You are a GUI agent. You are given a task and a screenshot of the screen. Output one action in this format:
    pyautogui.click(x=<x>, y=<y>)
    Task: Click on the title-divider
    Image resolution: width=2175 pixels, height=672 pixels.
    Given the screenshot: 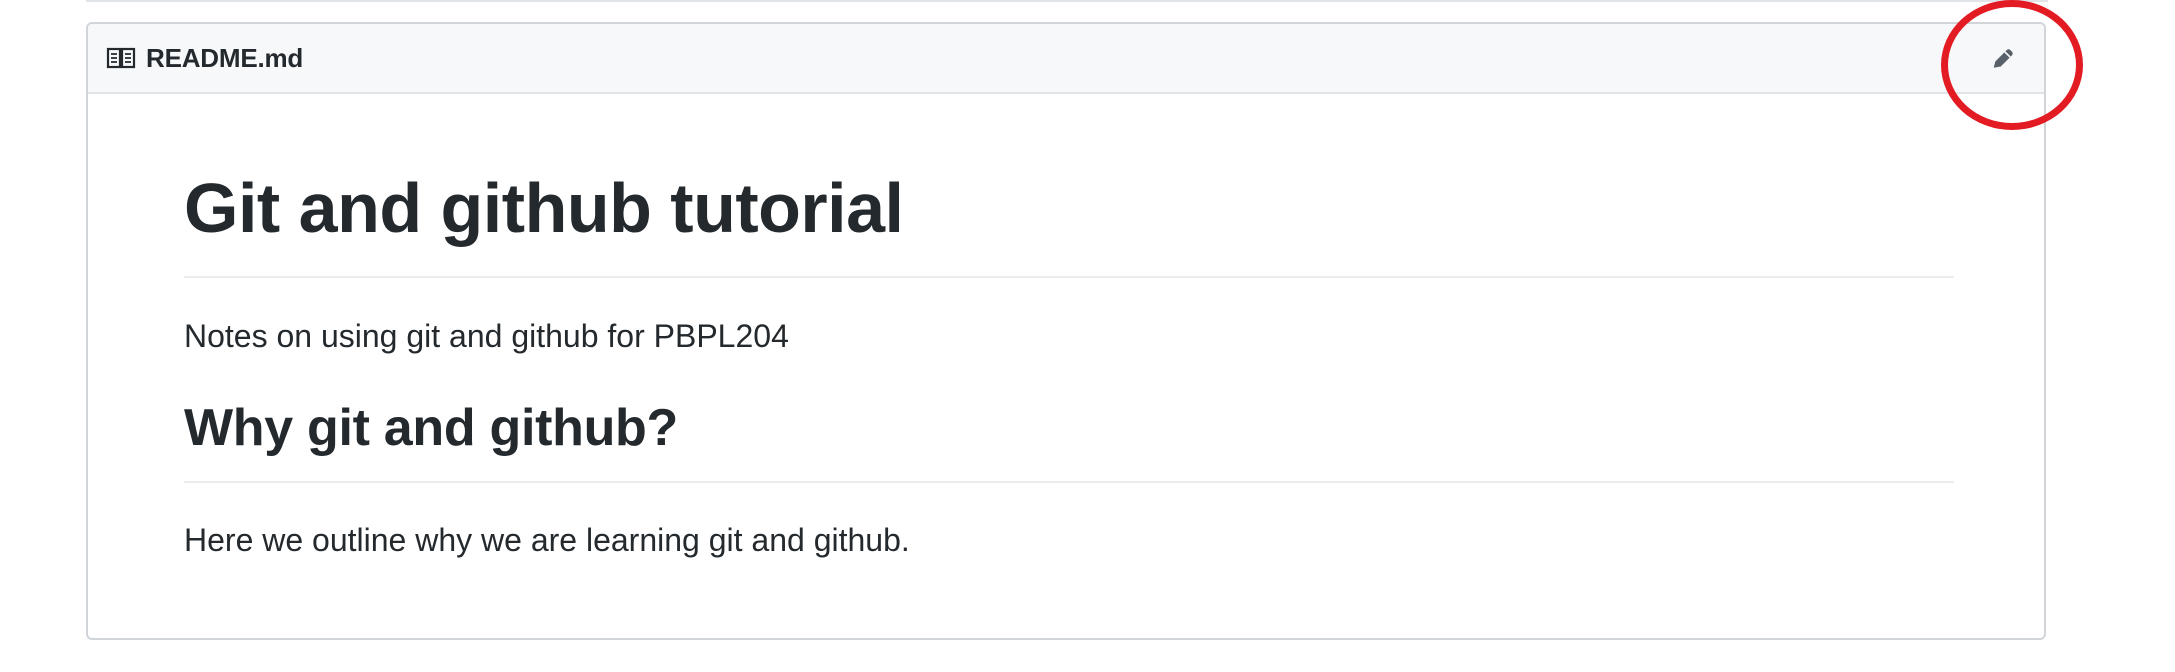 What is the action you would take?
    pyautogui.click(x=1069, y=276)
    